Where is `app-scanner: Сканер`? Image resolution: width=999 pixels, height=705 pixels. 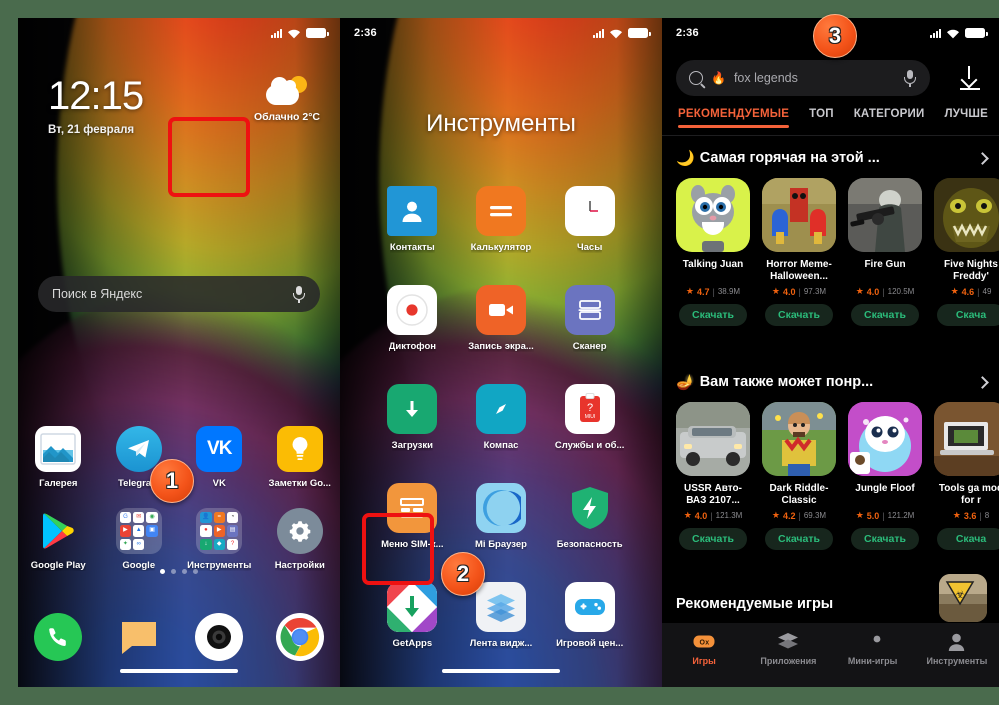 app-scanner: Сканер is located at coordinates (589, 318).